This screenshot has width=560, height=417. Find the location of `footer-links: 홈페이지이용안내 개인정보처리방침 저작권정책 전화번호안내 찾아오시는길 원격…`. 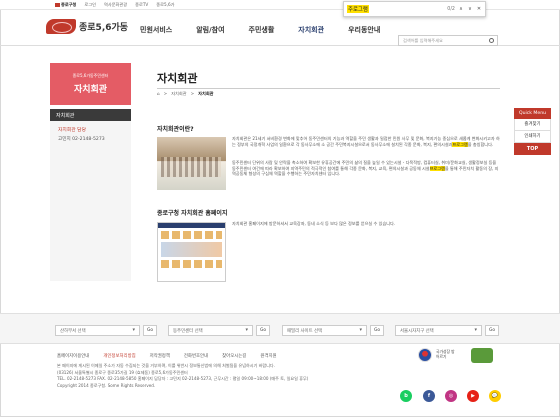

footer-links: 홈페이지이용안내 개인정보처리방침 저작권정책 전화번호안내 찾아오시는길 원격… is located at coordinates (174, 356).